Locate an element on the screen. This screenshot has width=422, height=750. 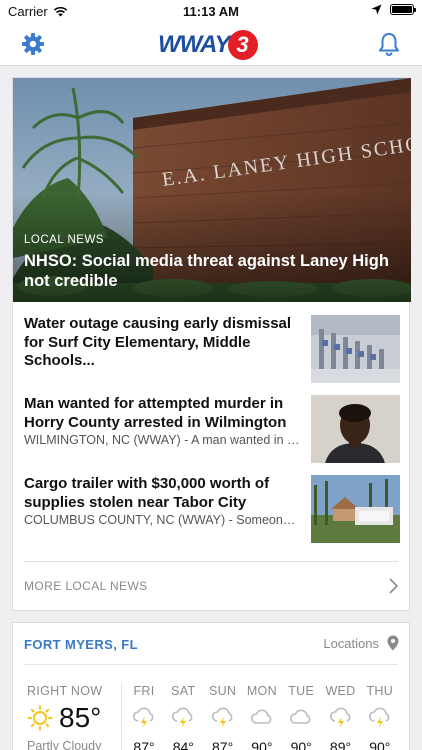
gear-icon is located at coordinates (33, 44).